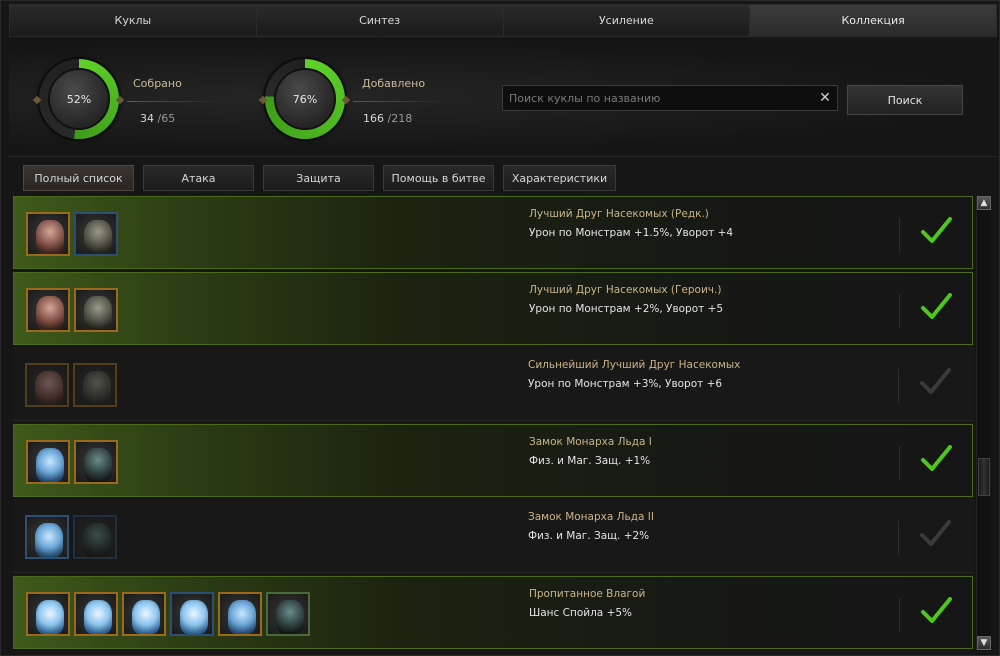 The height and width of the screenshot is (656, 1000). I want to click on added-percent: 76%, so click(305, 99).